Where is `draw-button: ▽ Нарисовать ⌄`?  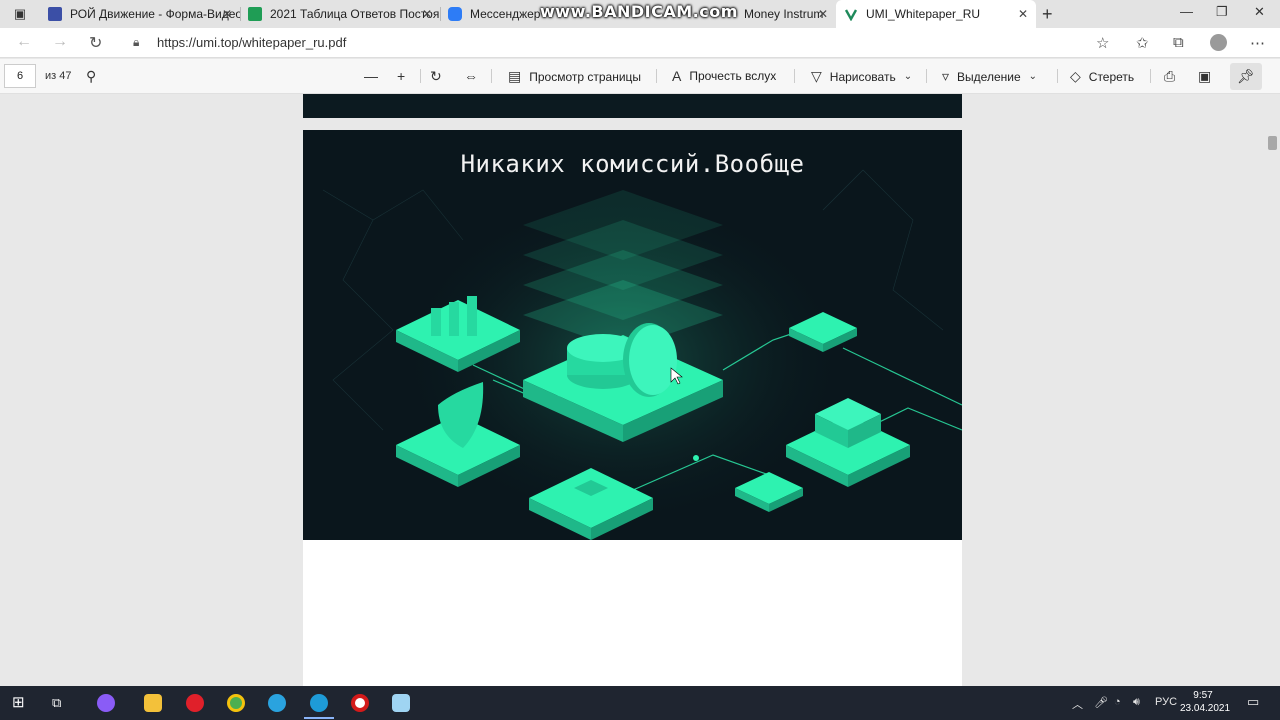 draw-button: ▽ Нарисовать ⌄ is located at coordinates (861, 76).